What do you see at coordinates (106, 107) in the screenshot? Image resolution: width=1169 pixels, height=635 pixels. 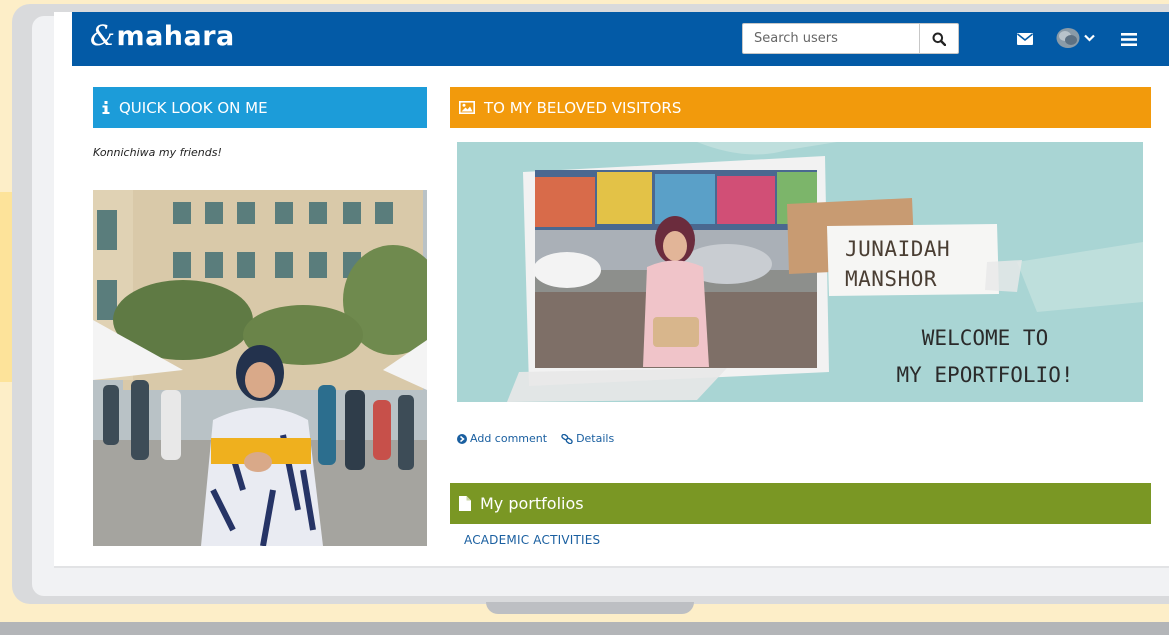 I see `info-icon` at bounding box center [106, 107].